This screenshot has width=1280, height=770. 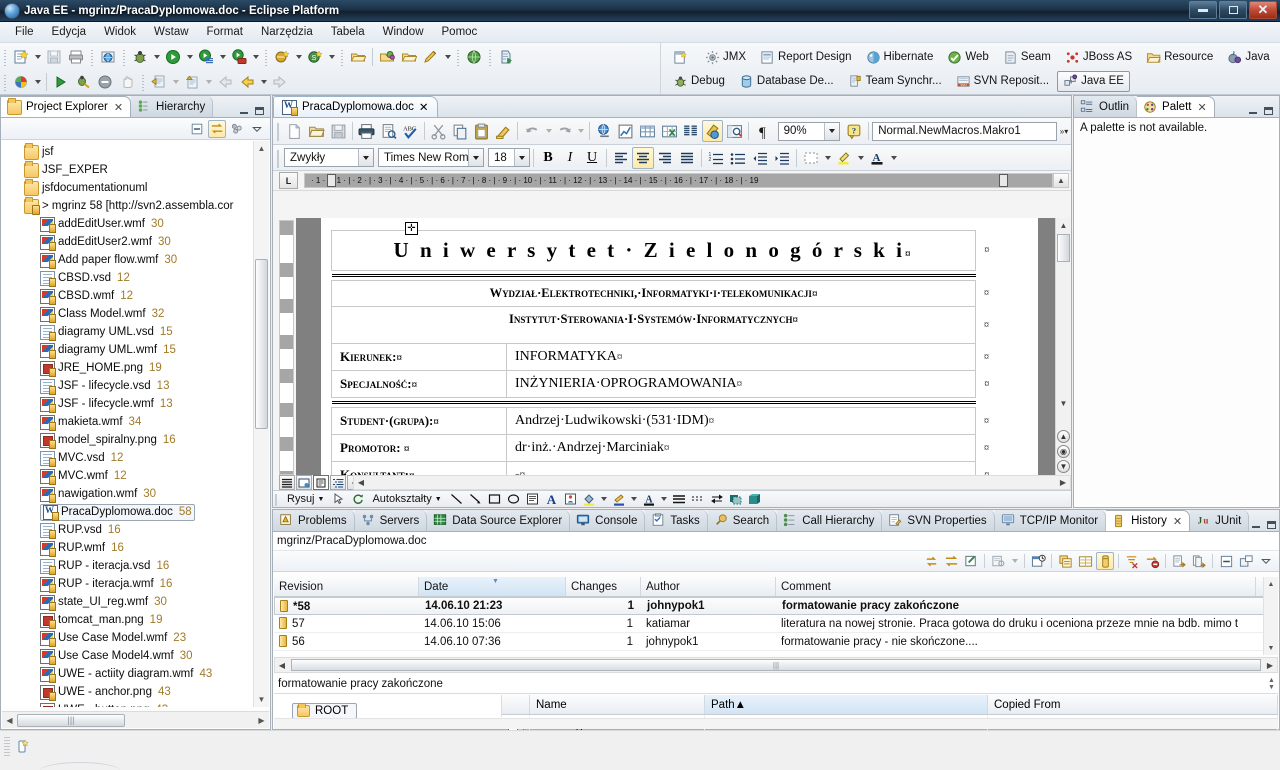 I want to click on debug-config-icon, so click(x=83, y=82).